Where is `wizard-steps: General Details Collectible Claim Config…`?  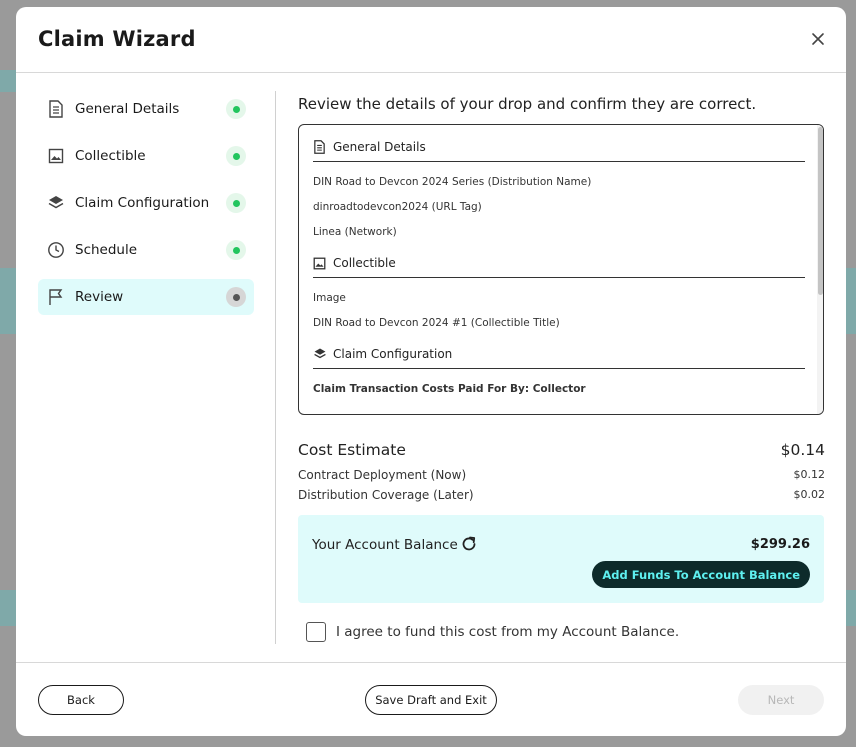 wizard-steps: General Details Collectible Claim Config… is located at coordinates (146, 208).